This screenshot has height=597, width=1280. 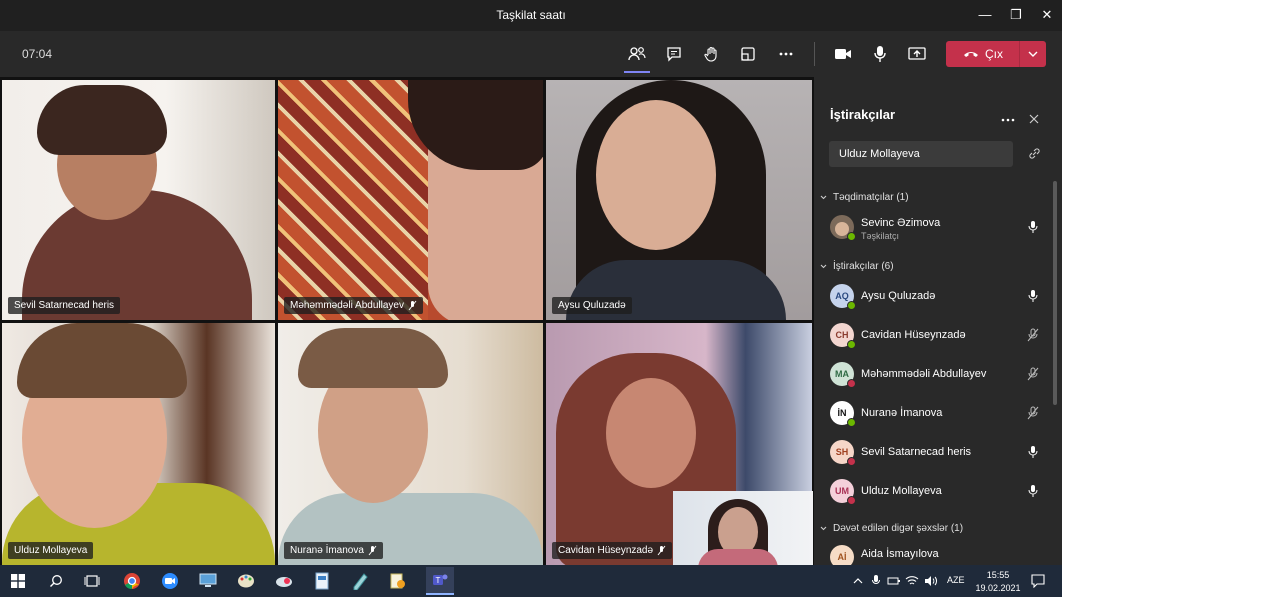 I want to click on document-icon, so click(x=322, y=581).